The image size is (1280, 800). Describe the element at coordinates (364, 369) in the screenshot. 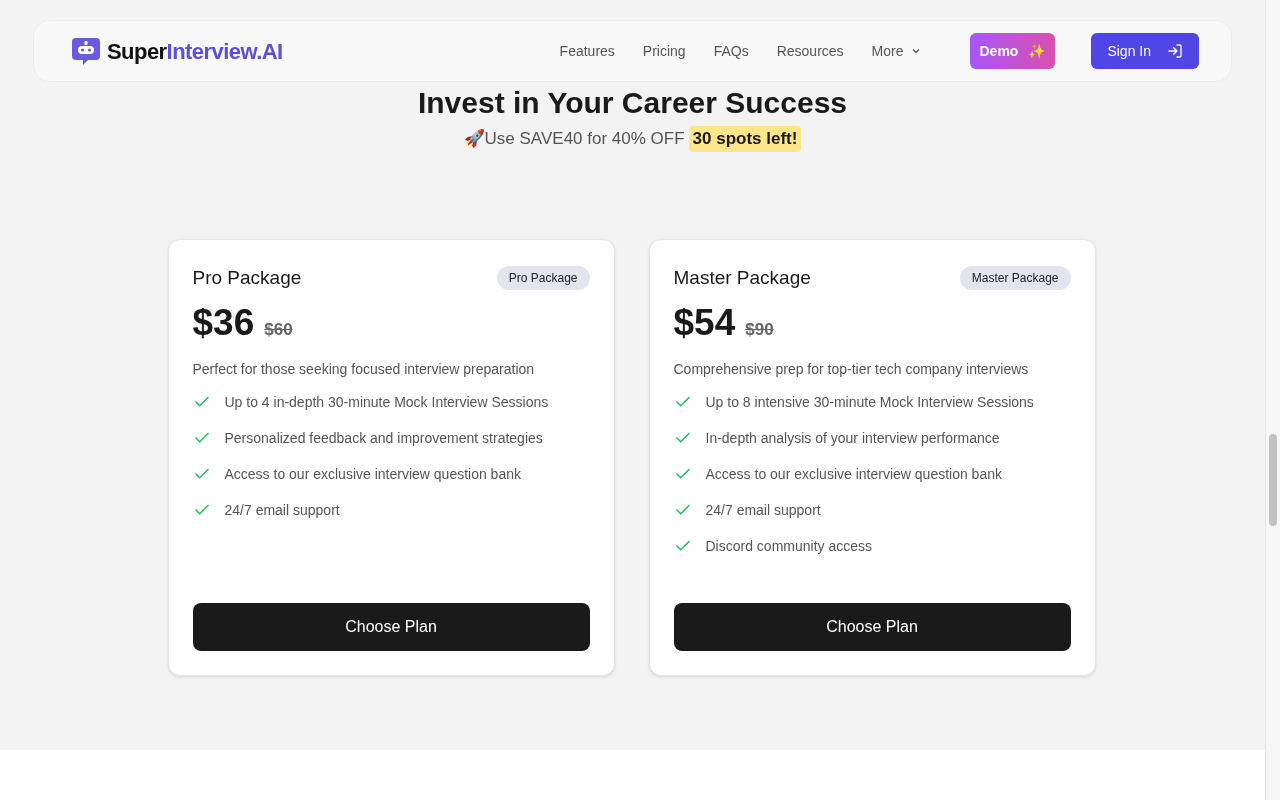

I see `plan-description: Perfect for those seeking focused interview preparation` at that location.